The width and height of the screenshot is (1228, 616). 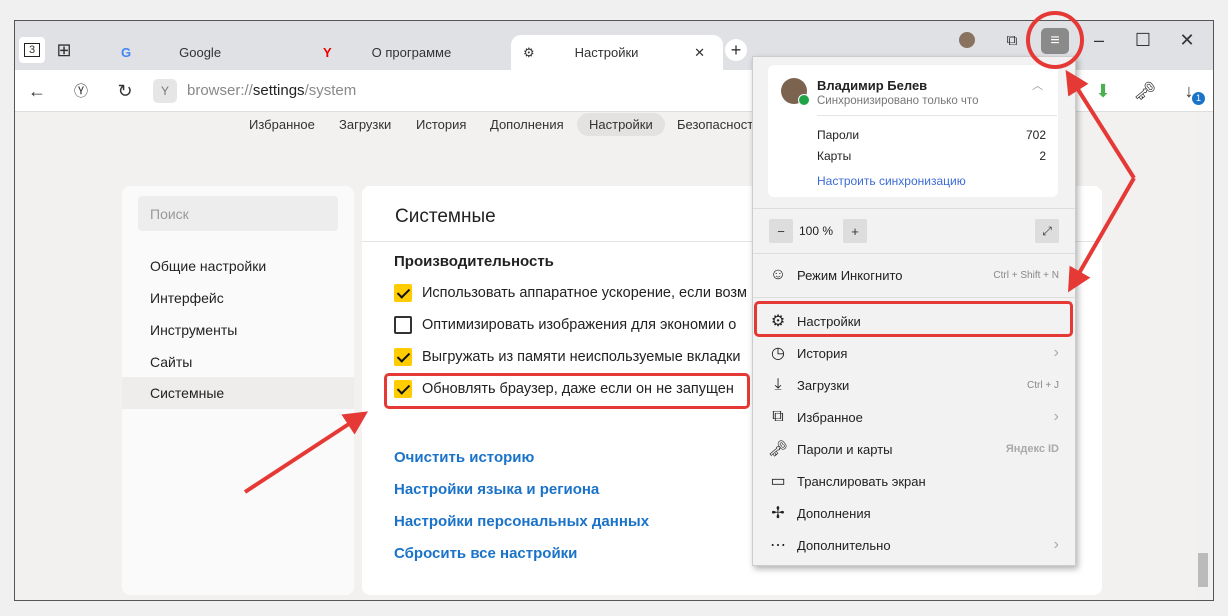 What do you see at coordinates (1055, 40) in the screenshot?
I see `highlight-circle` at bounding box center [1055, 40].